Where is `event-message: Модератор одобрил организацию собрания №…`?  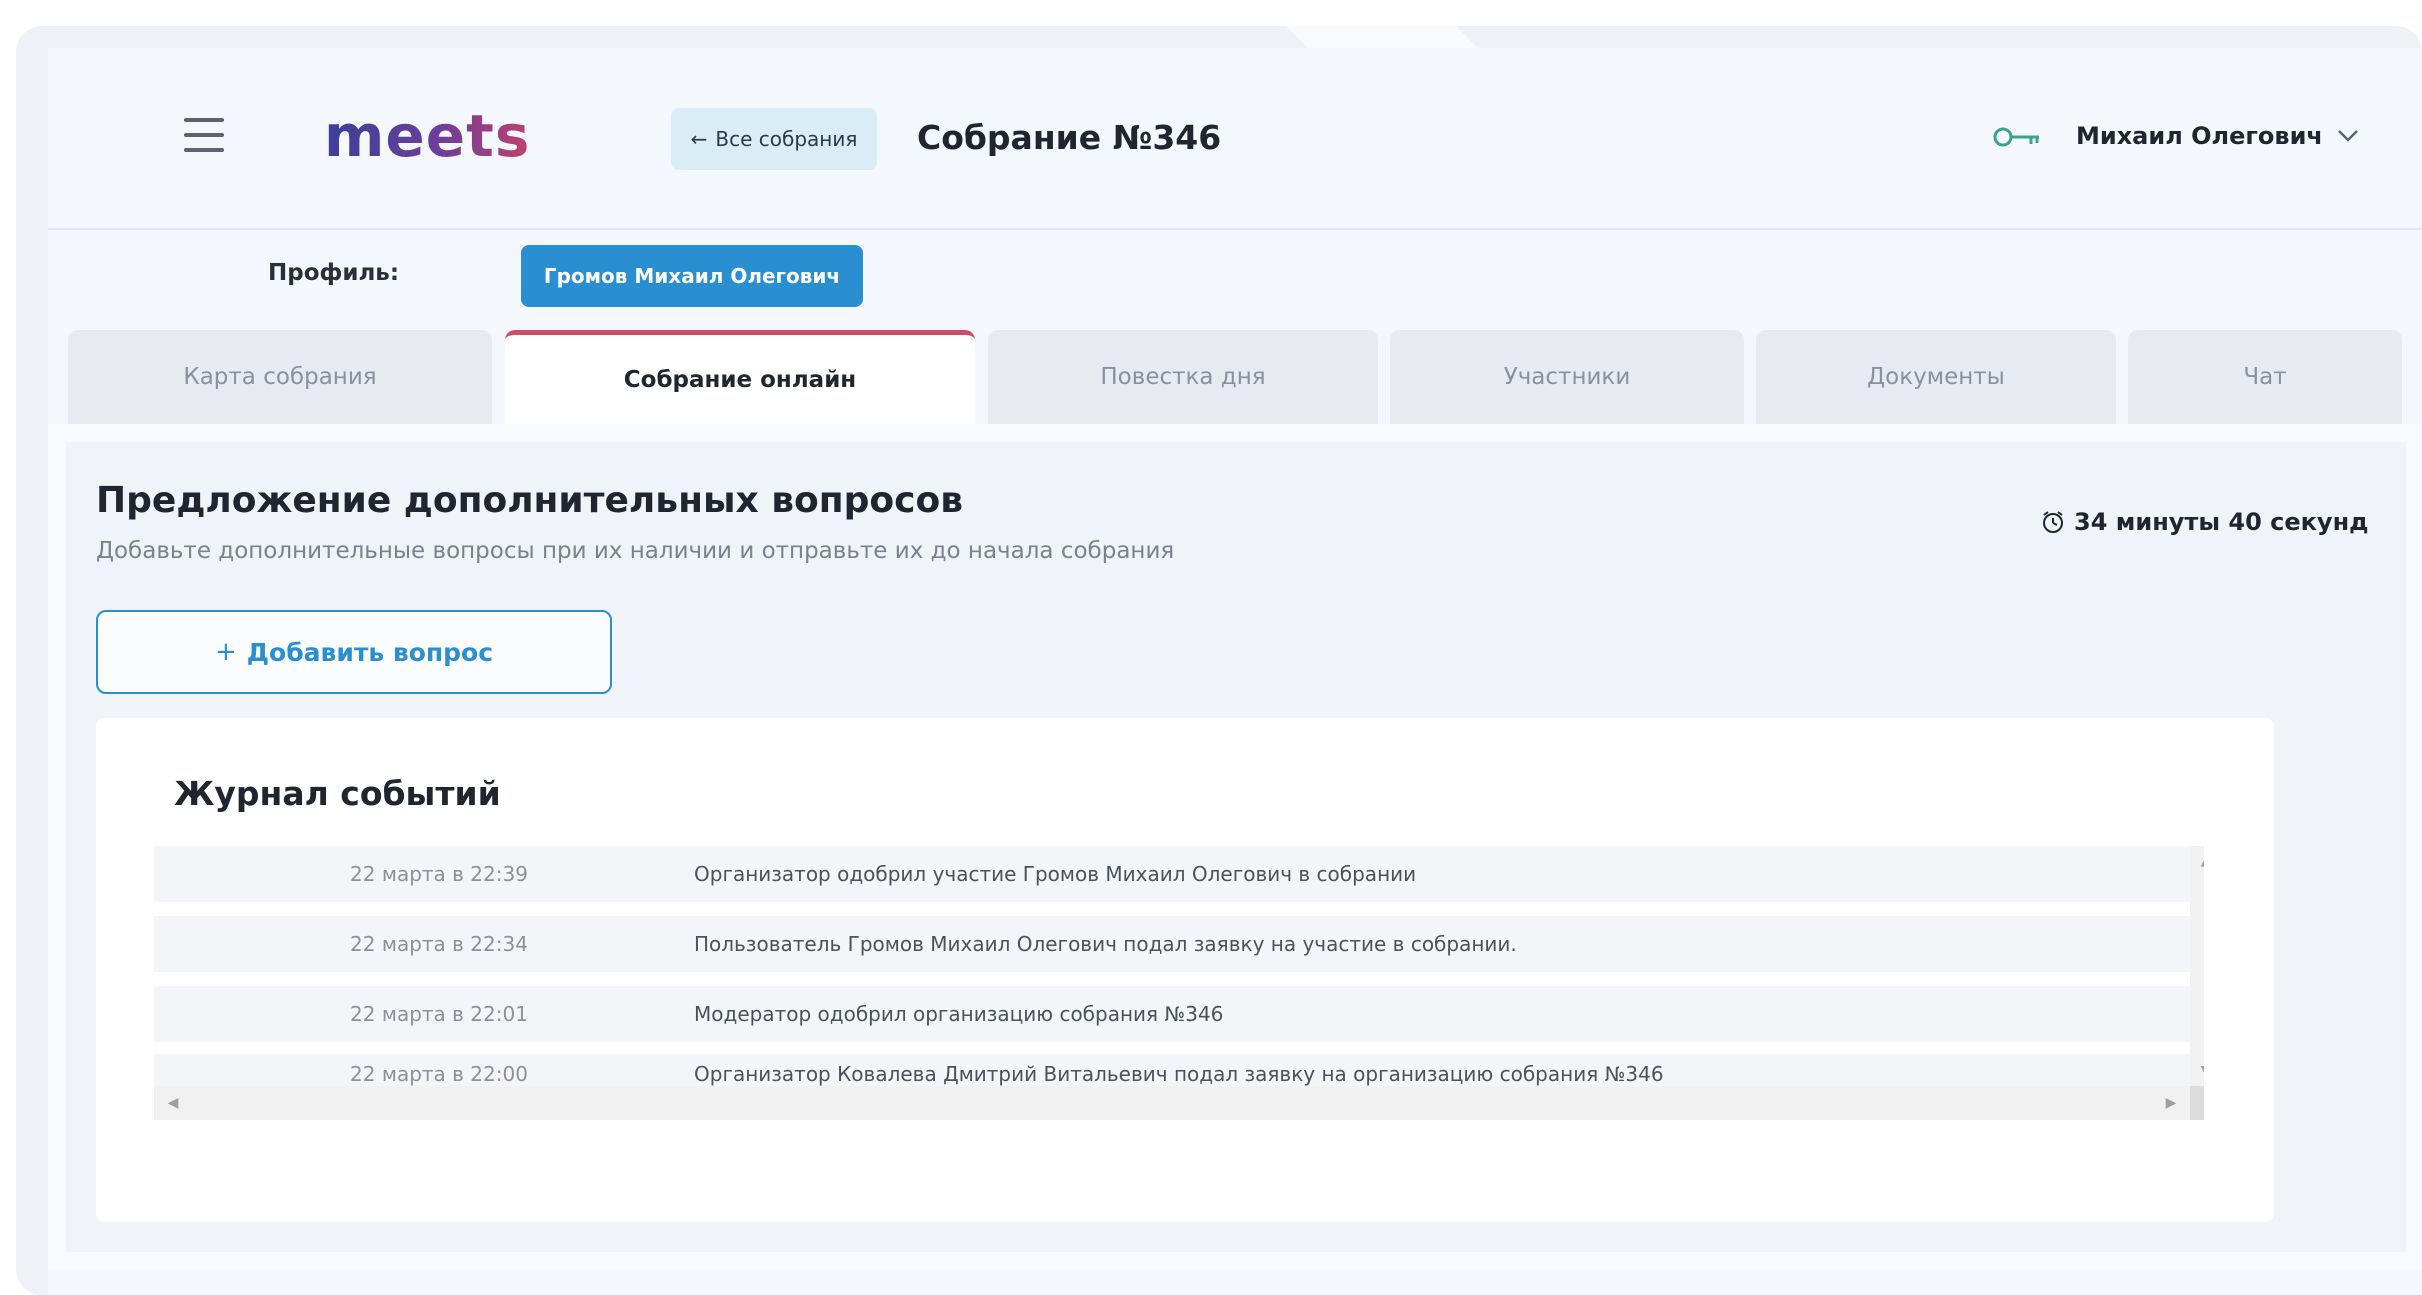 event-message: Модератор одобрил организацию собрания №… is located at coordinates (959, 1014).